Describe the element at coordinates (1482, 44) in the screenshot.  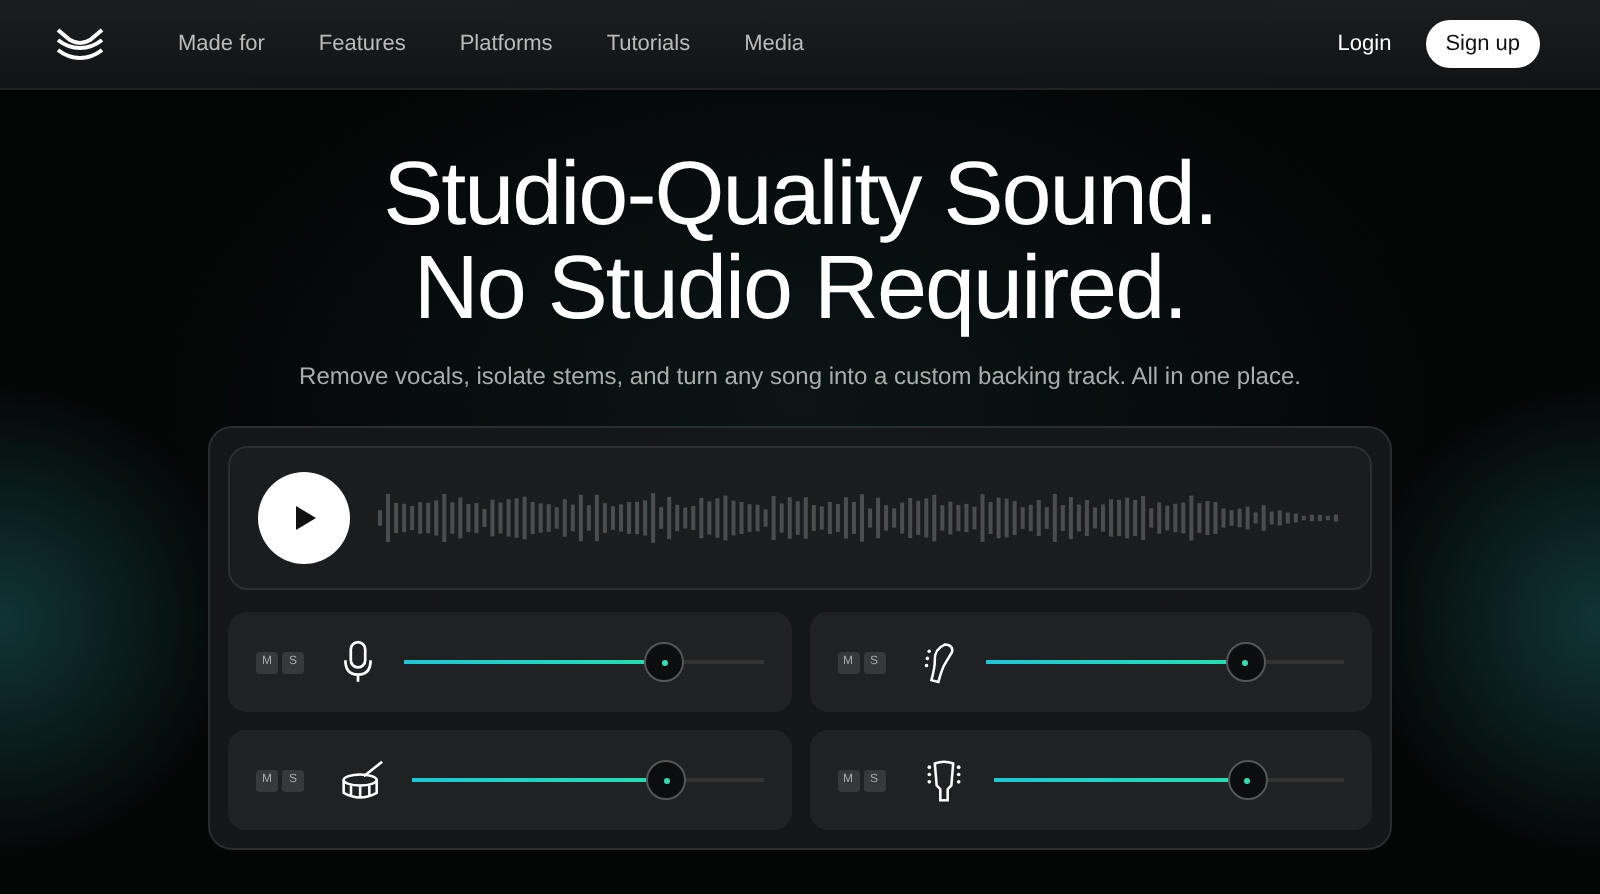
I see `signup-button: Sign up` at that location.